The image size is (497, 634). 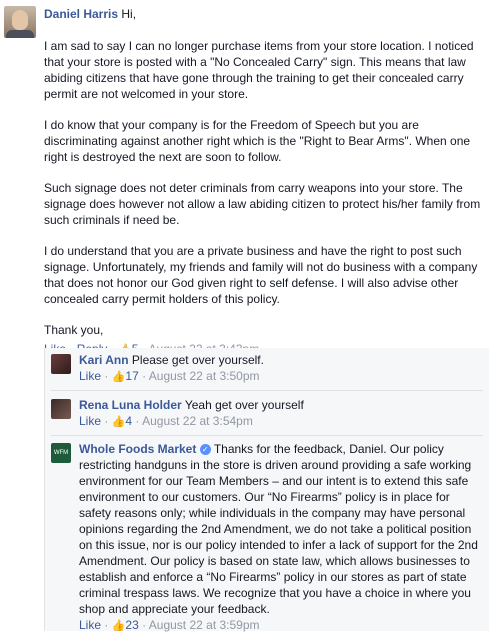 I want to click on reply-actions: Like · 👍23 · August 22 at 3:59pm, so click(x=169, y=626).